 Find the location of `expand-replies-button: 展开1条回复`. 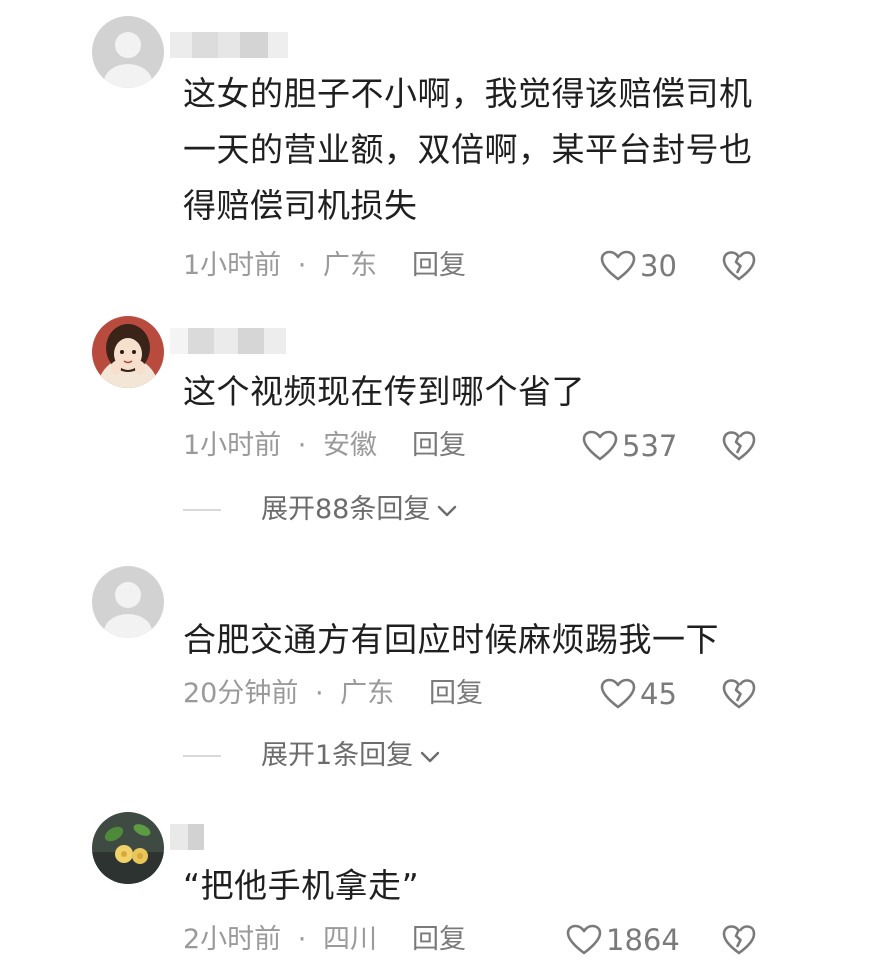

expand-replies-button: 展开1条回复 is located at coordinates (312, 756).